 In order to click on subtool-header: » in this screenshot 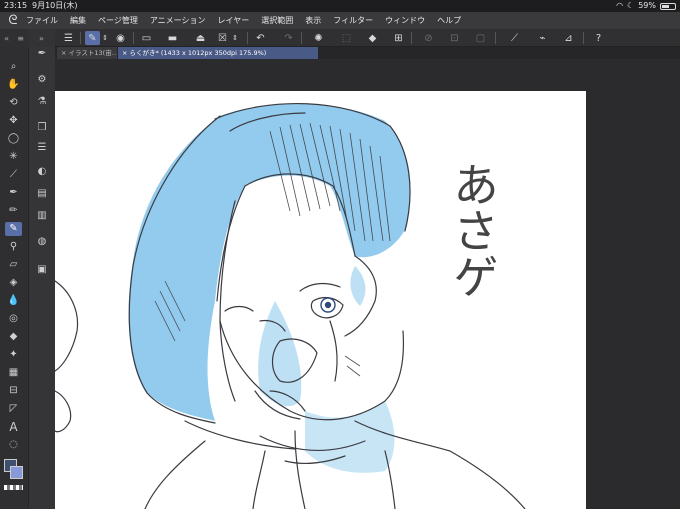, I will do `click(41, 38)`.